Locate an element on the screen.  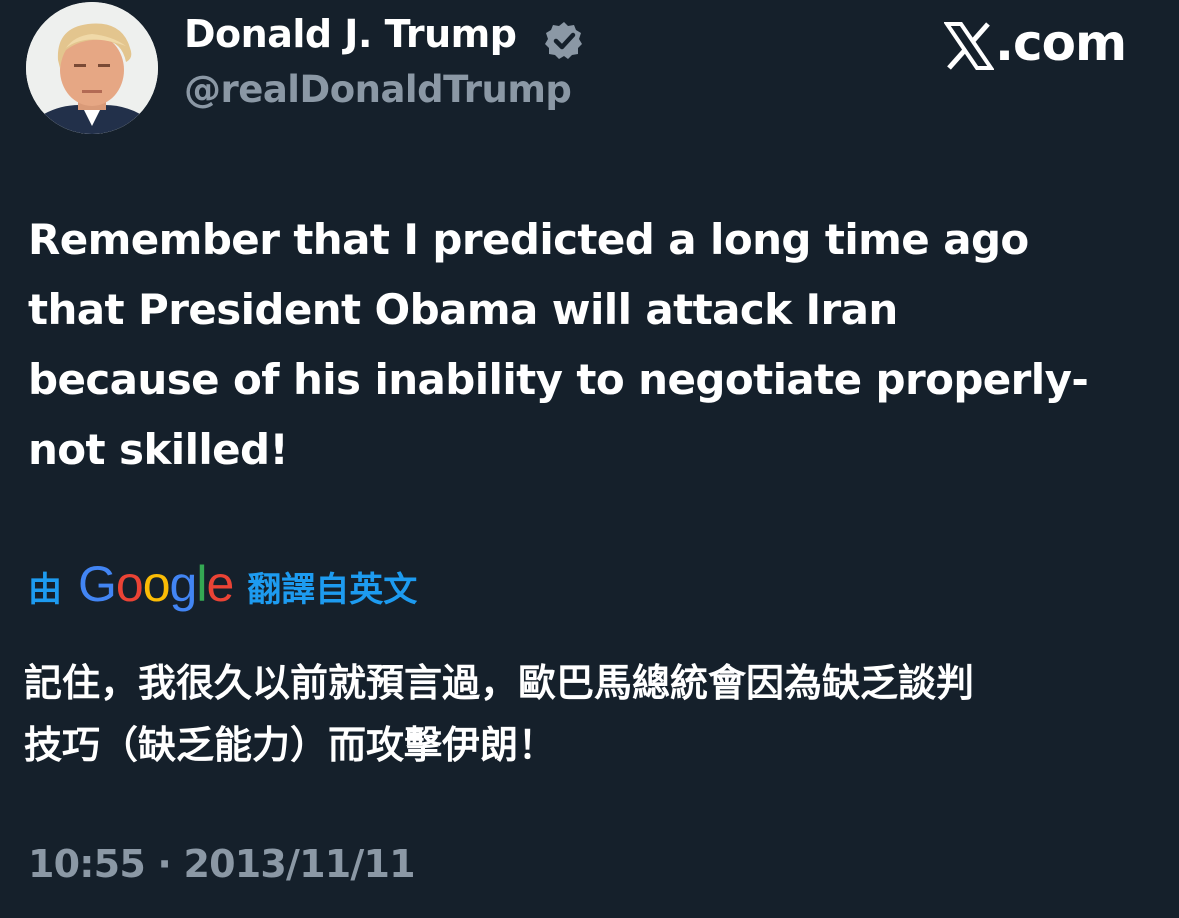
google-letter: e is located at coordinates (220, 584).